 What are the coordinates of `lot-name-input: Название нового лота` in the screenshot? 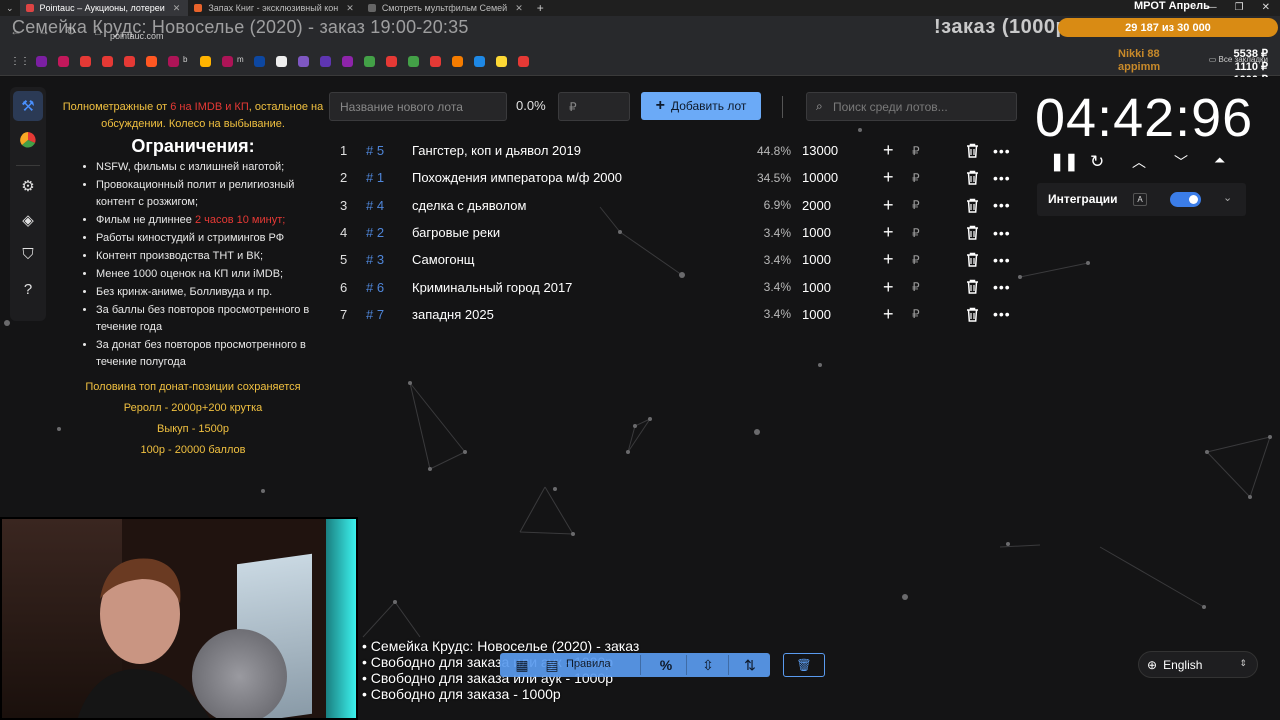 It's located at (418, 106).